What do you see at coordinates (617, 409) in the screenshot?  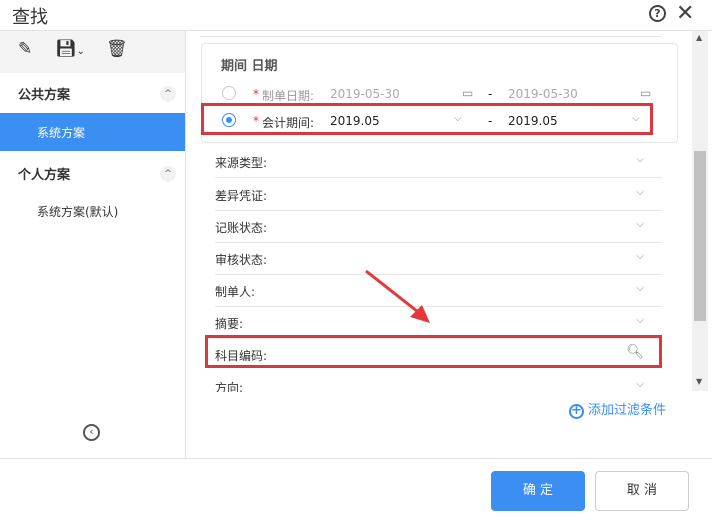 I see `add-filter-button: + 添加过滤条件` at bounding box center [617, 409].